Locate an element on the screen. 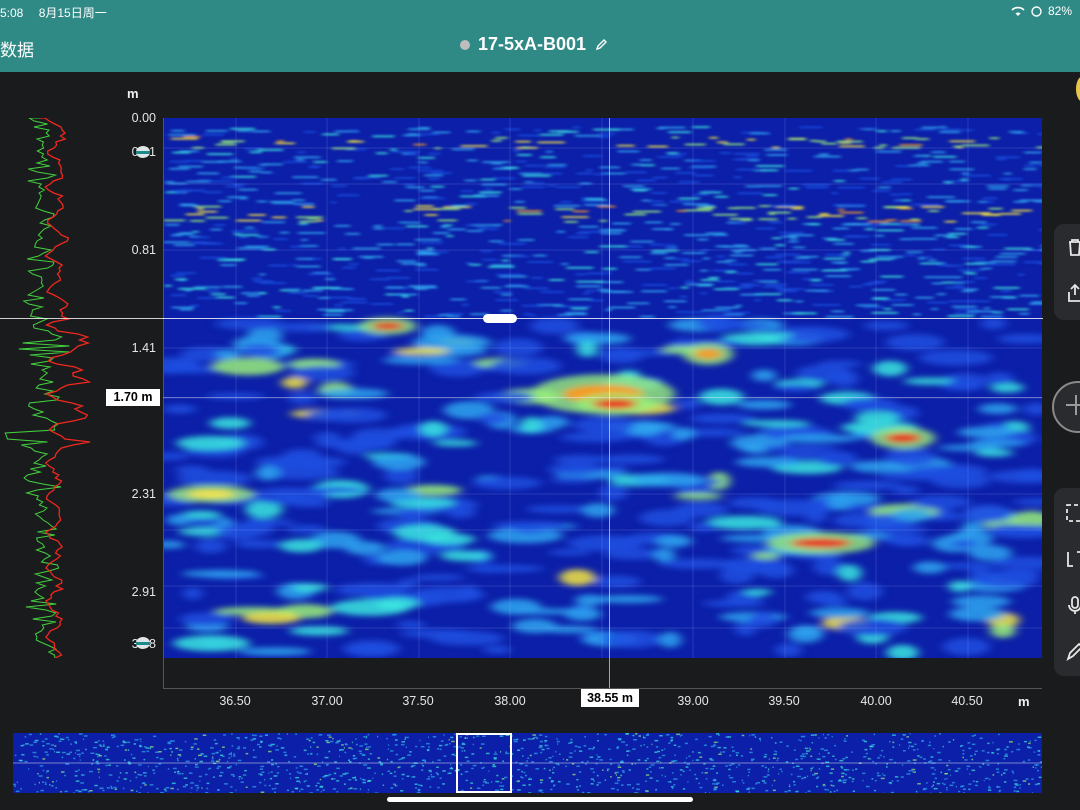  x-tick: 36.50 is located at coordinates (235, 701).